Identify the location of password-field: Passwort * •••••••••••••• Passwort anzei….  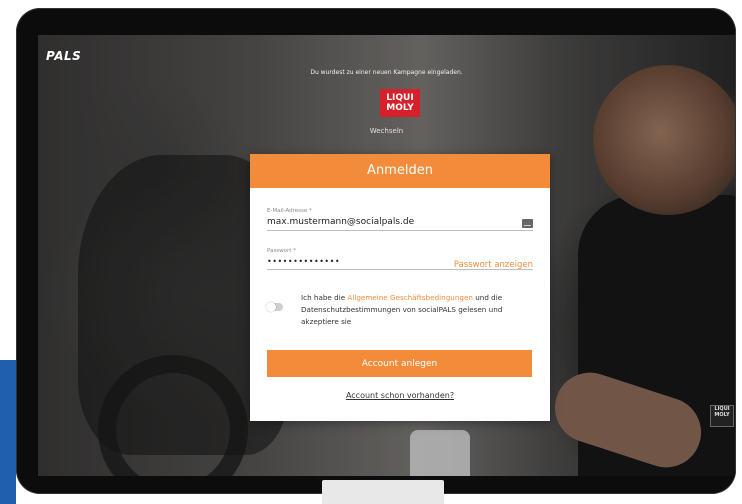
(400, 259).